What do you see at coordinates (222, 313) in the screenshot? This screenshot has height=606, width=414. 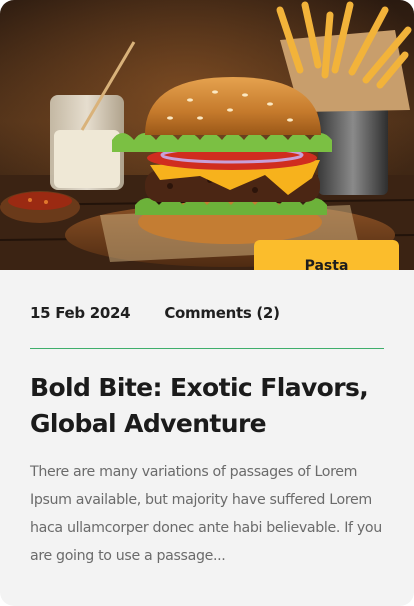 I see `comments-link: Comments (2)` at bounding box center [222, 313].